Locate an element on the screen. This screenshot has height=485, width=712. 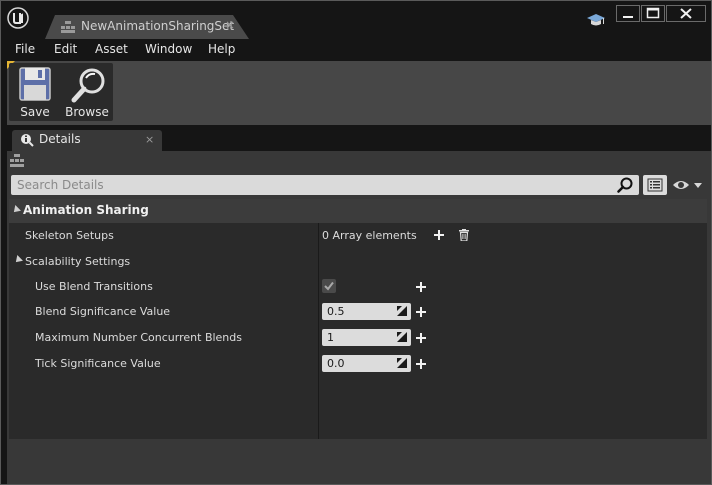
menu-edit: Edit is located at coordinates (65, 49).